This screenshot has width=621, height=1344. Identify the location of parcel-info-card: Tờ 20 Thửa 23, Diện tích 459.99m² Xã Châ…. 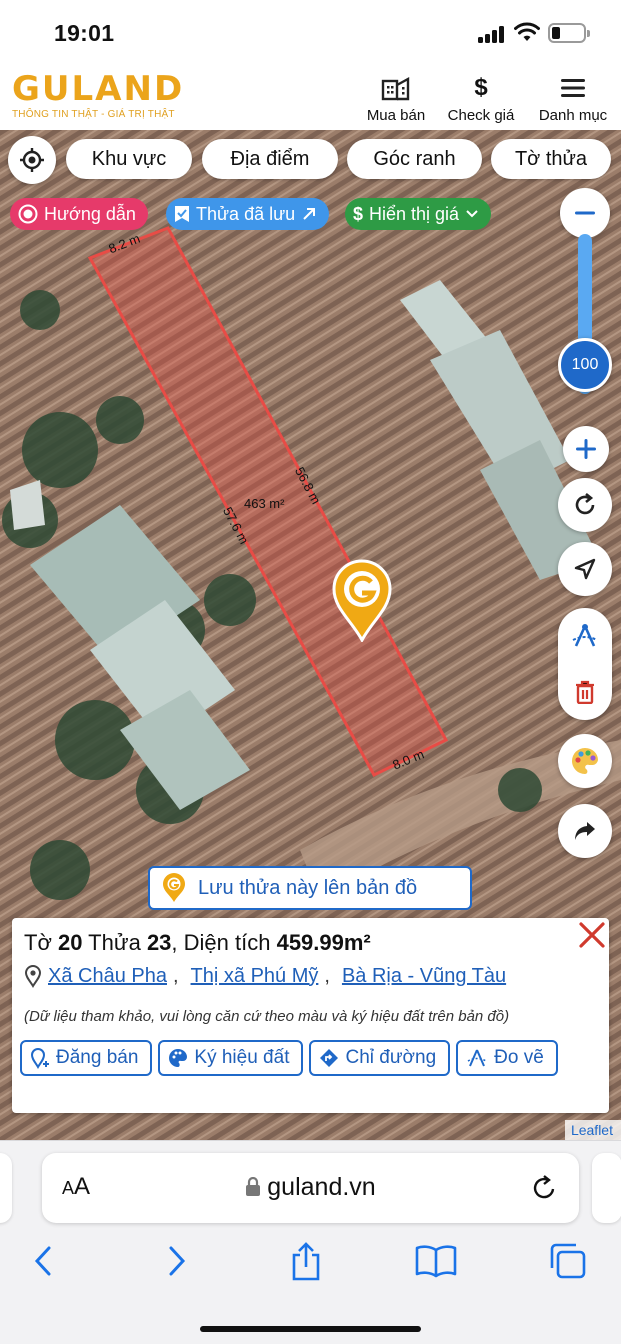
(310, 1015).